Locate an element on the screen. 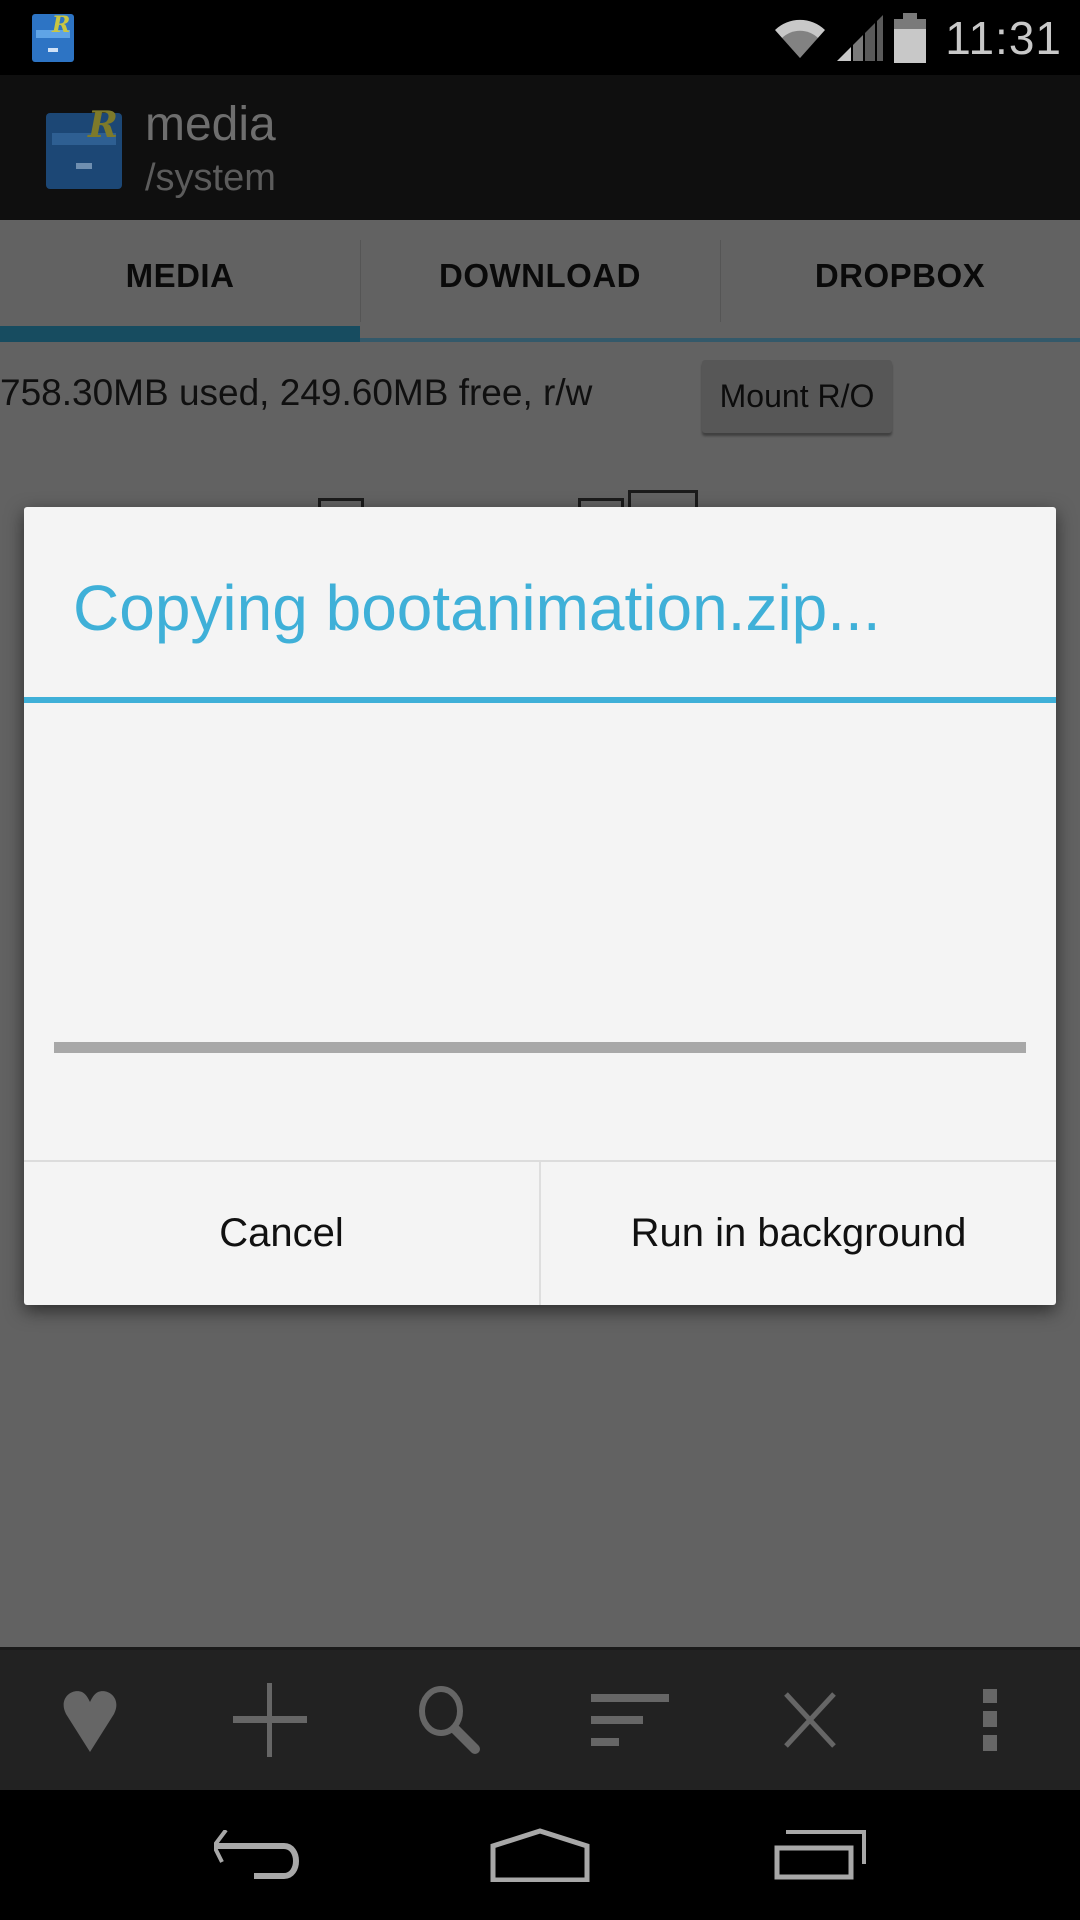 The height and width of the screenshot is (1920, 1080). search-icon is located at coordinates (449, 1720).